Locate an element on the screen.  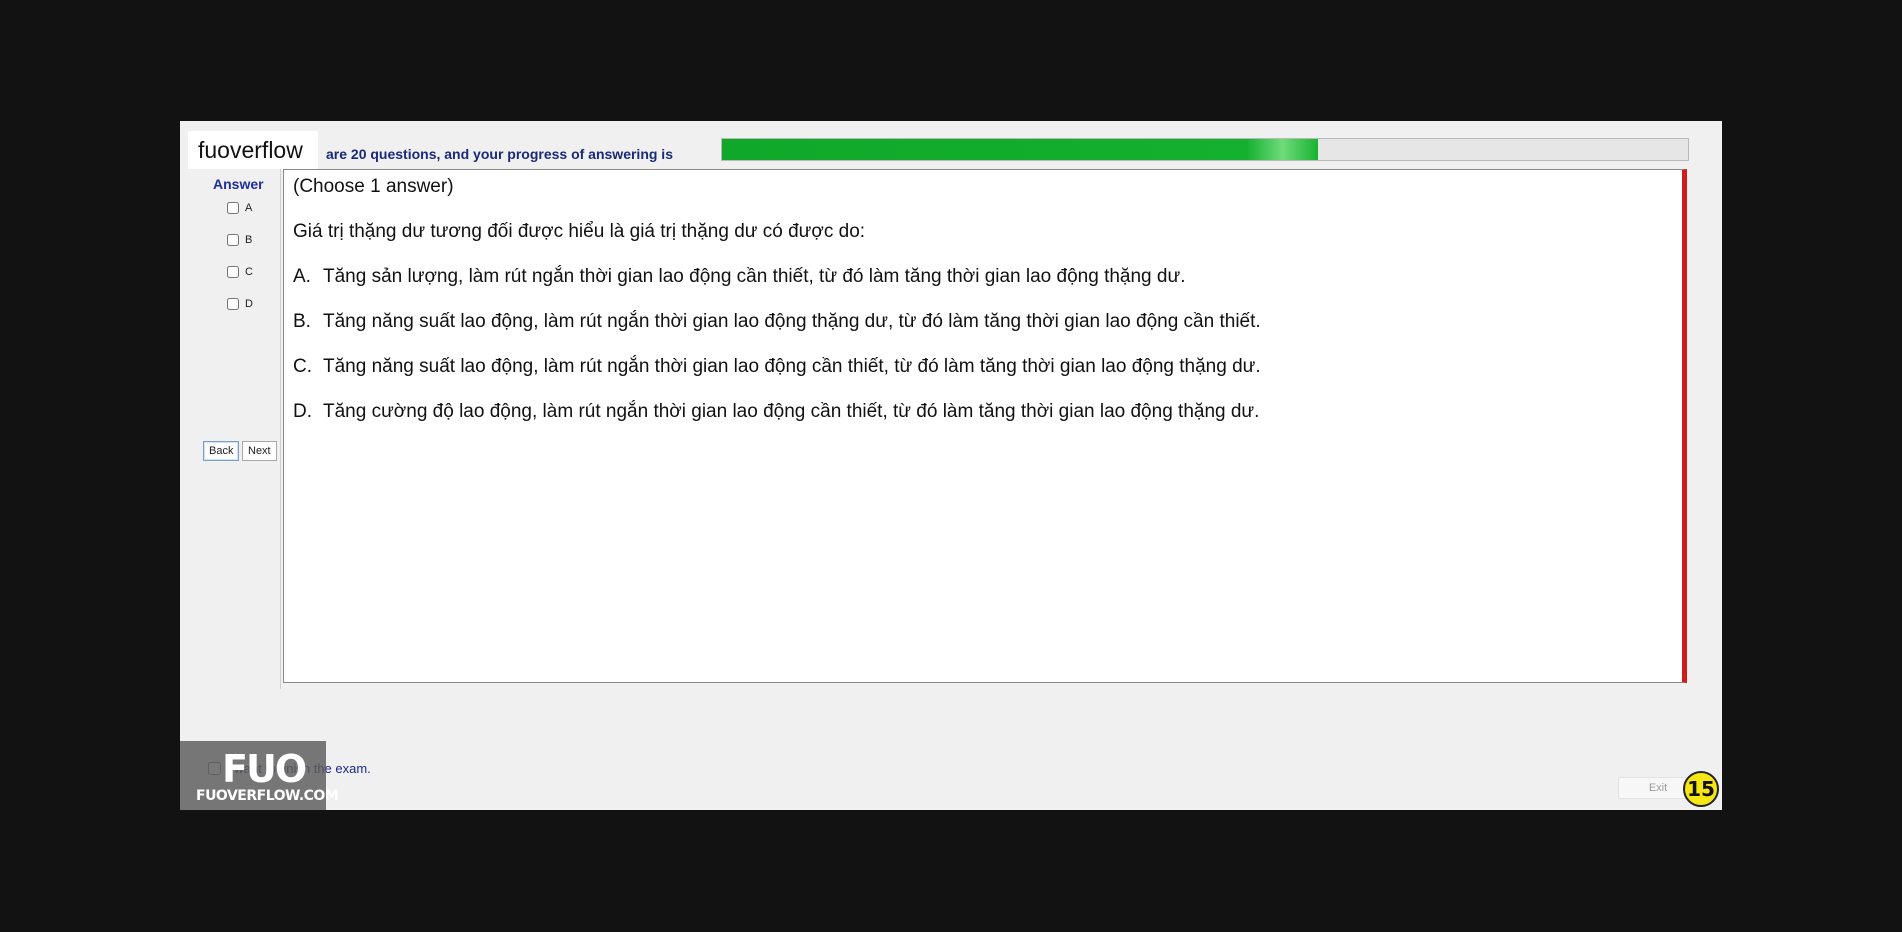
next-button: Next is located at coordinates (259, 451).